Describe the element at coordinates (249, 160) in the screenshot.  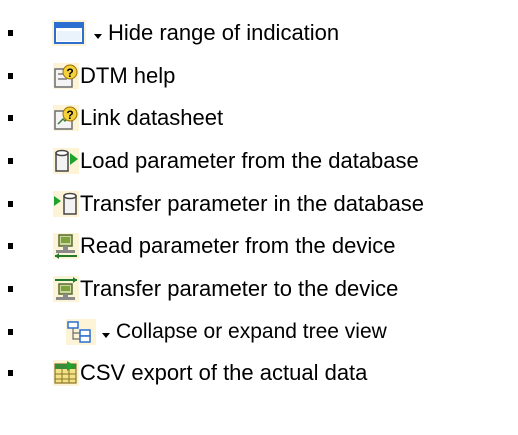
I see `item-label: Load parameter from the database` at that location.